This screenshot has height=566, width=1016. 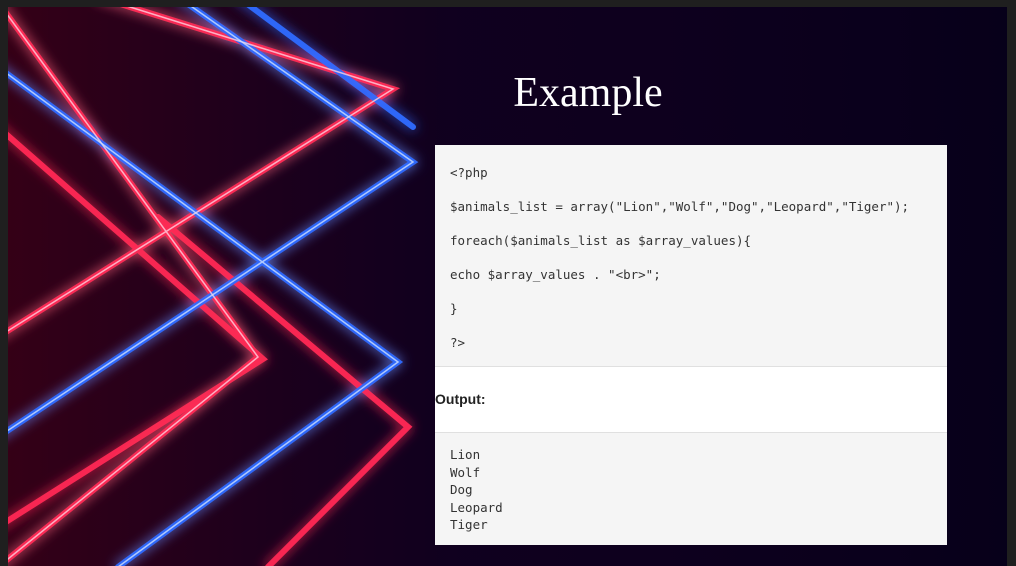 I want to click on code-line: ?>, so click(x=458, y=342).